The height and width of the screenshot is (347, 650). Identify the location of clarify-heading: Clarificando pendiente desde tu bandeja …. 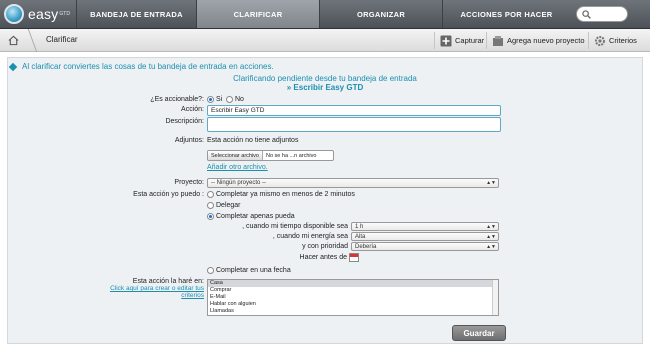
(325, 78).